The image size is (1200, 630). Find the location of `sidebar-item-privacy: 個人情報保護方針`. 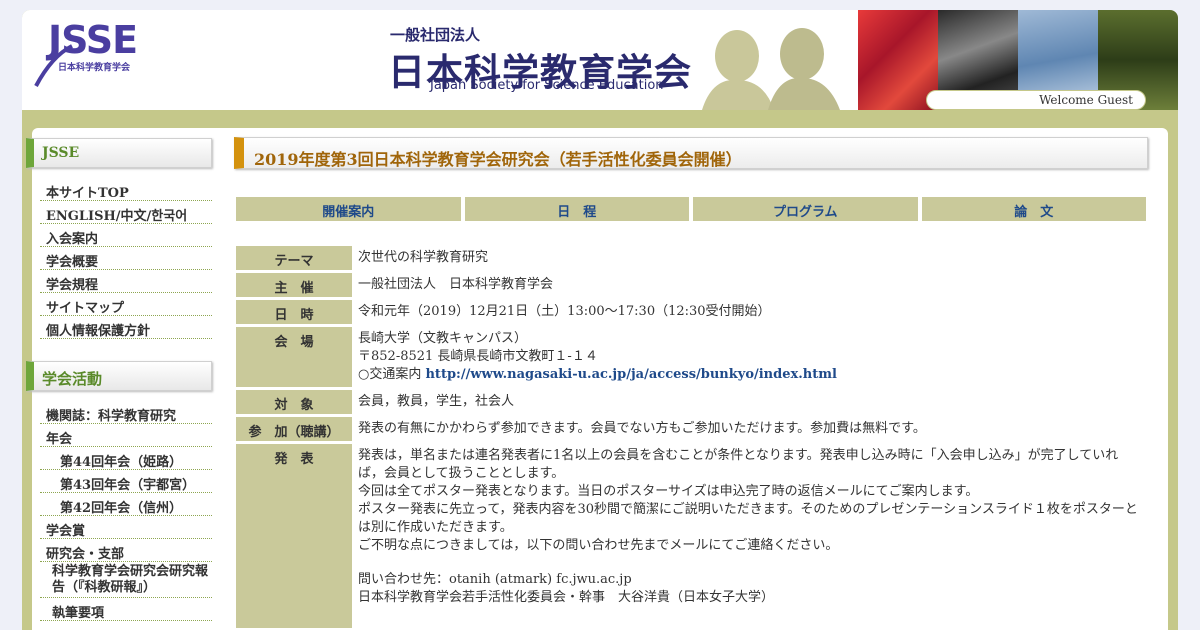

sidebar-item-privacy: 個人情報保護方針 is located at coordinates (126, 327).